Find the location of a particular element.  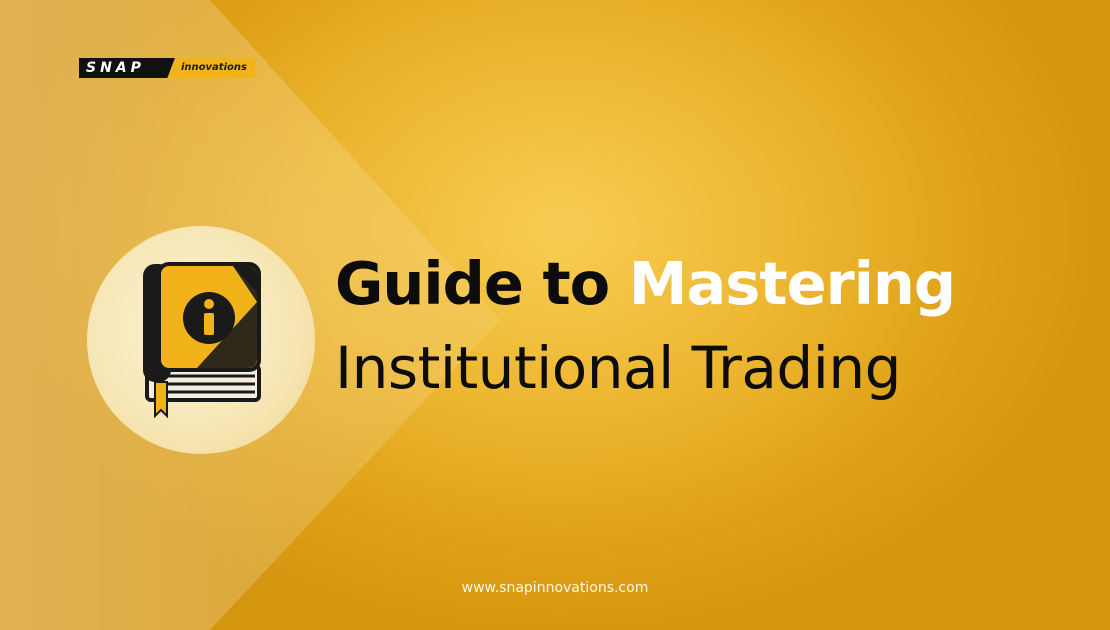

snap-innovations-logo: SNAP innovations is located at coordinates (167, 68).